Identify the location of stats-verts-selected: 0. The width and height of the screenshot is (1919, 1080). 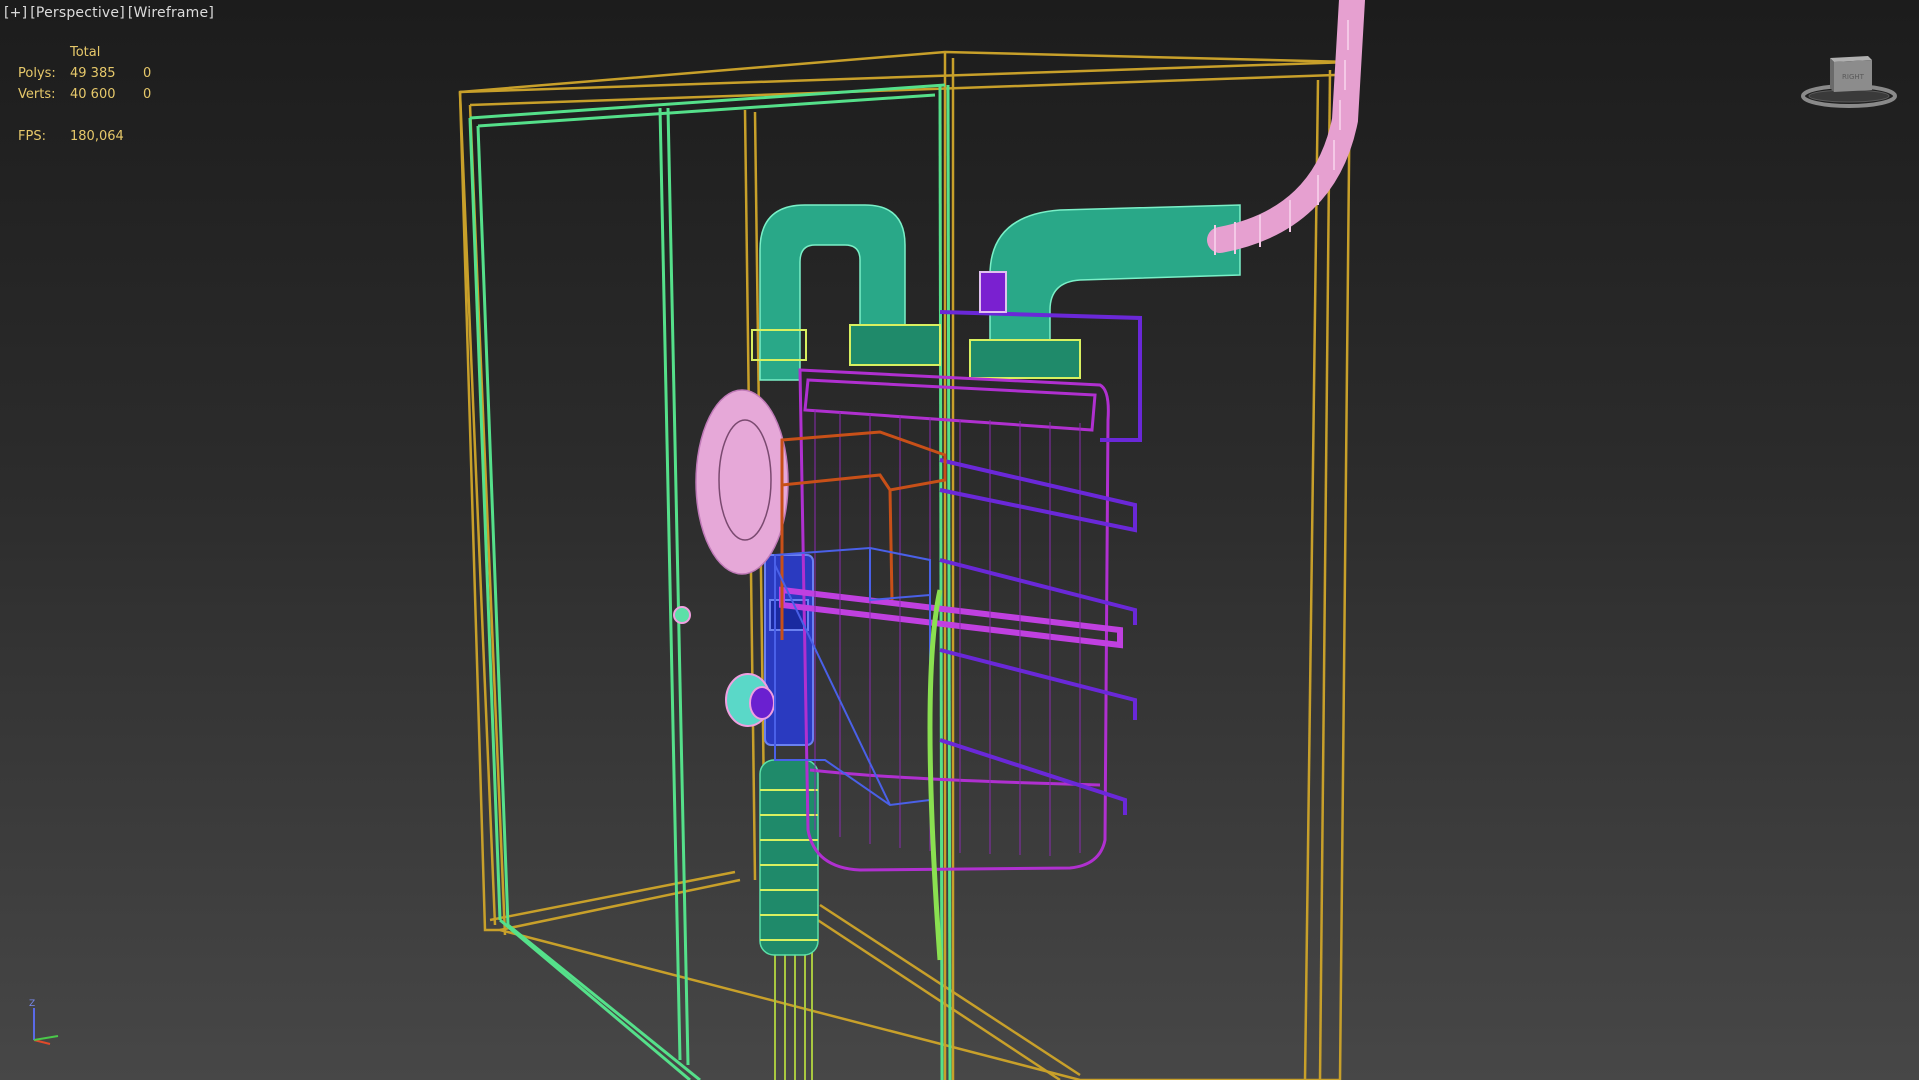
(147, 94).